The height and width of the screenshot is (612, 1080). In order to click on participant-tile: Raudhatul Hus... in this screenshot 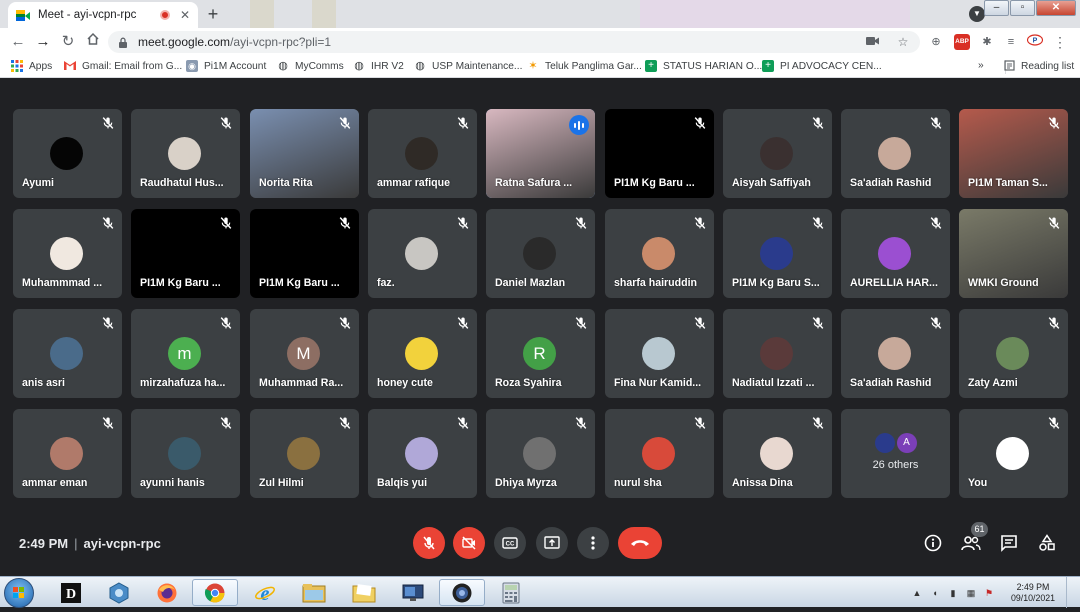, I will do `click(185, 153)`.